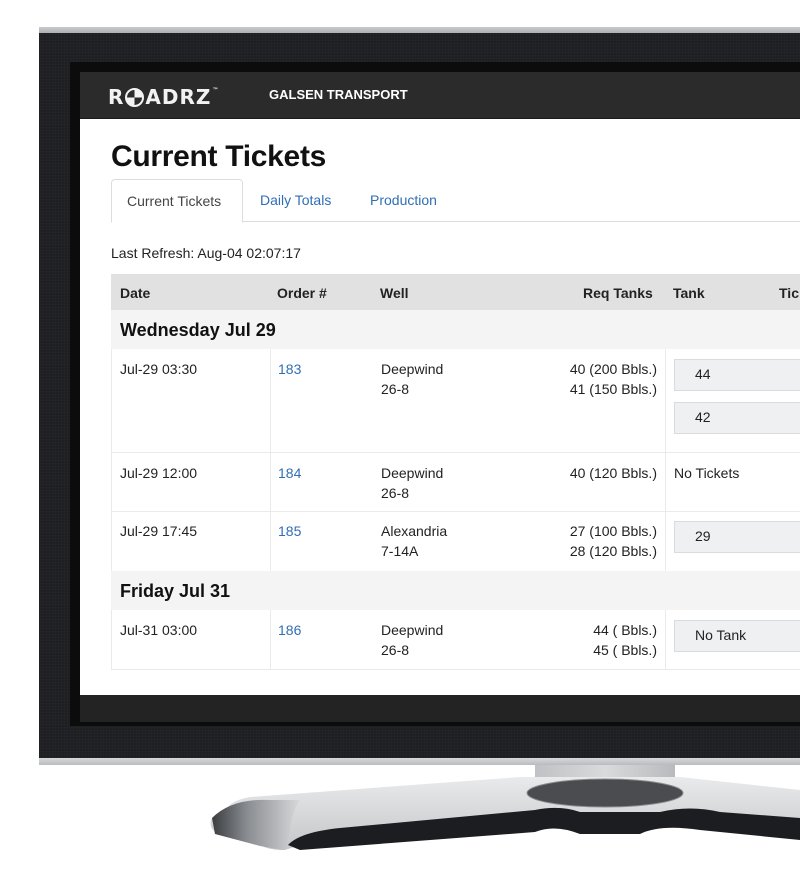  I want to click on row-date: Jul-29 17:45, so click(159, 531).